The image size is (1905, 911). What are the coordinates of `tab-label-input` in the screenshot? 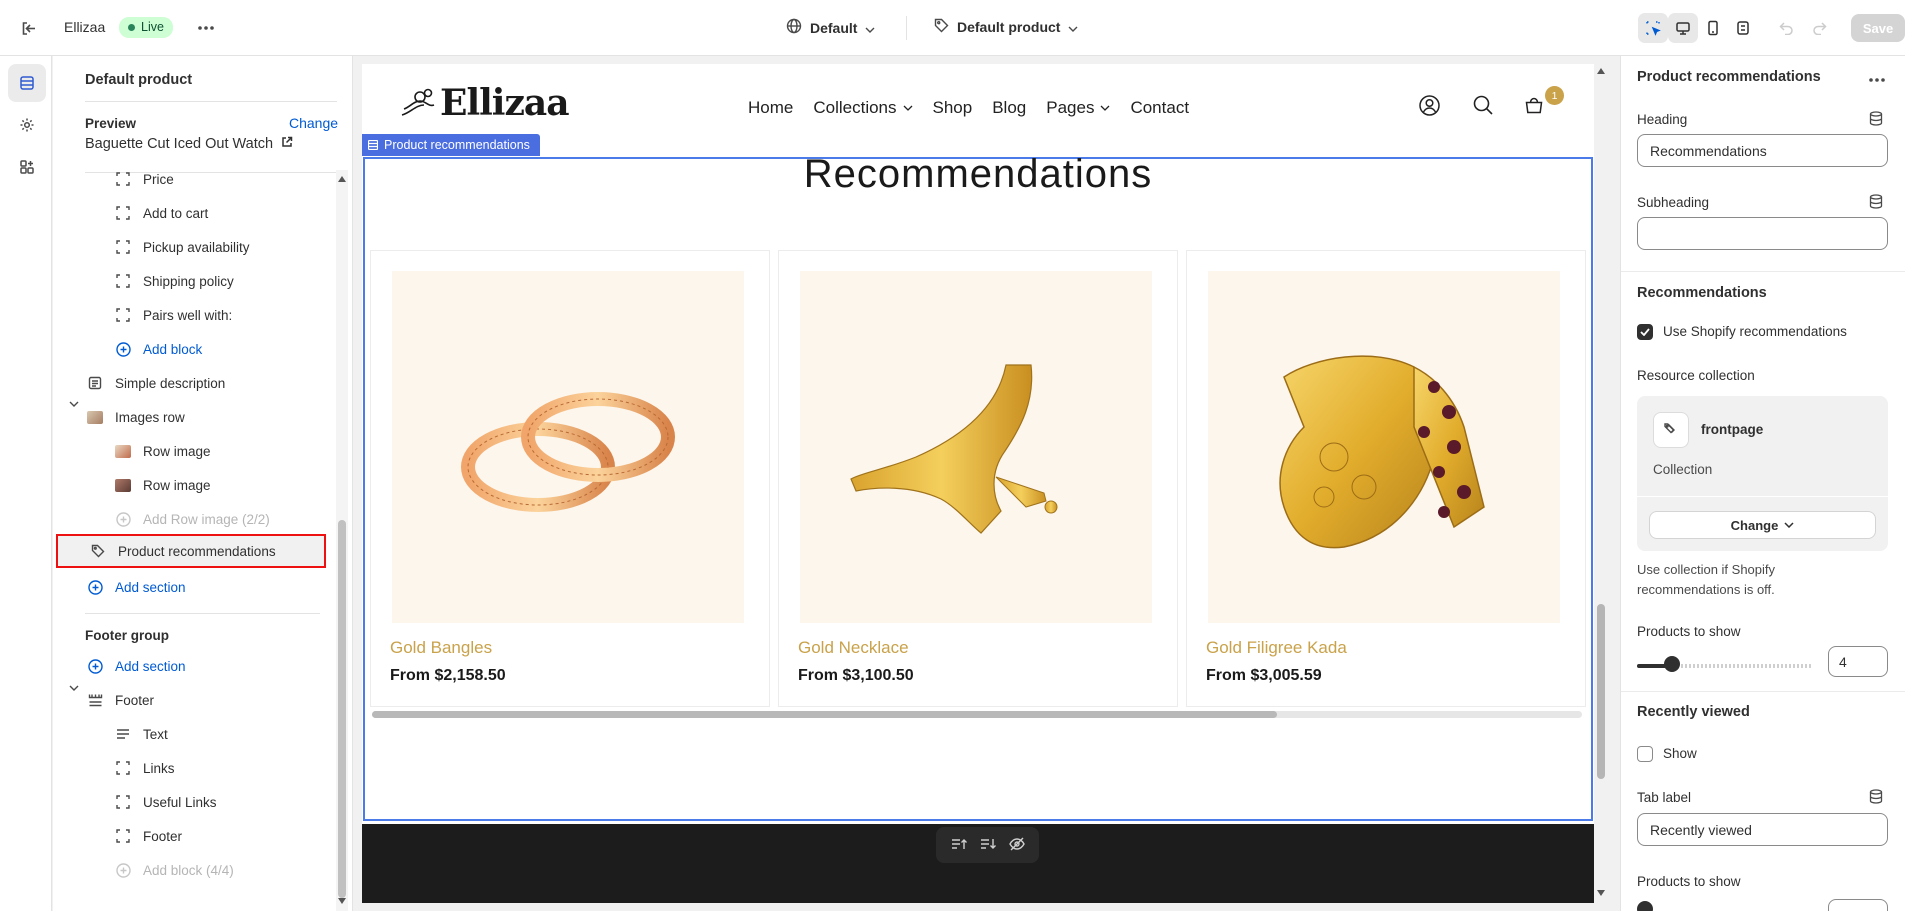 It's located at (1762, 829).